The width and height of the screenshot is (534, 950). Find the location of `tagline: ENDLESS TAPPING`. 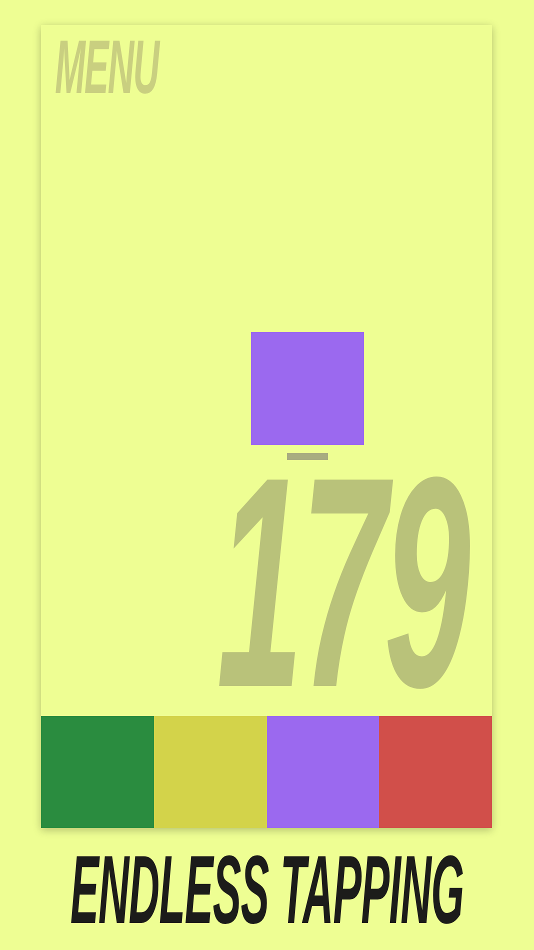

tagline: ENDLESS TAPPING is located at coordinates (267, 890).